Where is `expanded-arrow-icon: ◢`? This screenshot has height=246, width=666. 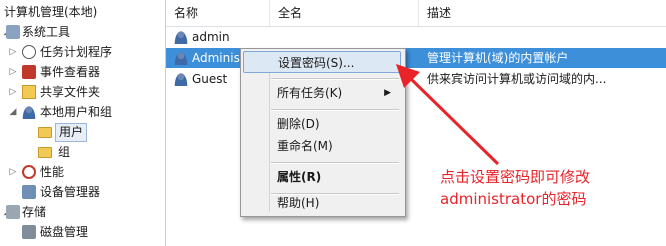
expanded-arrow-icon: ◢ is located at coordinates (13, 112).